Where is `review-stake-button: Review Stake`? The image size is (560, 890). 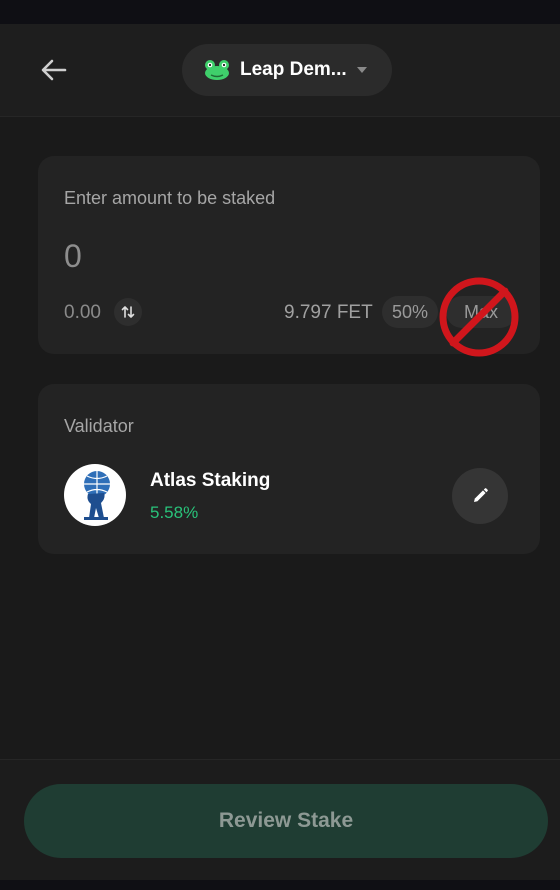 review-stake-button: Review Stake is located at coordinates (286, 821).